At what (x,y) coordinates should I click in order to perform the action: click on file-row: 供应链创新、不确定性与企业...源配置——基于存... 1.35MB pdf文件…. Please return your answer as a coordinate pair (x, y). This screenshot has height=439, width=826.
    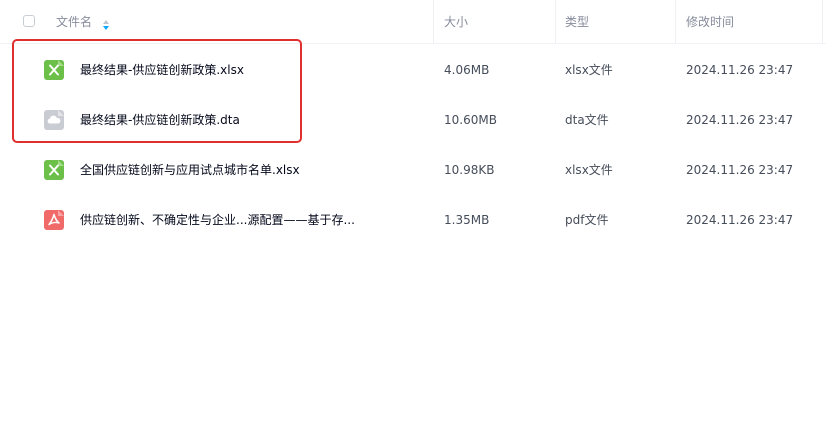
    Looking at the image, I should click on (413, 220).